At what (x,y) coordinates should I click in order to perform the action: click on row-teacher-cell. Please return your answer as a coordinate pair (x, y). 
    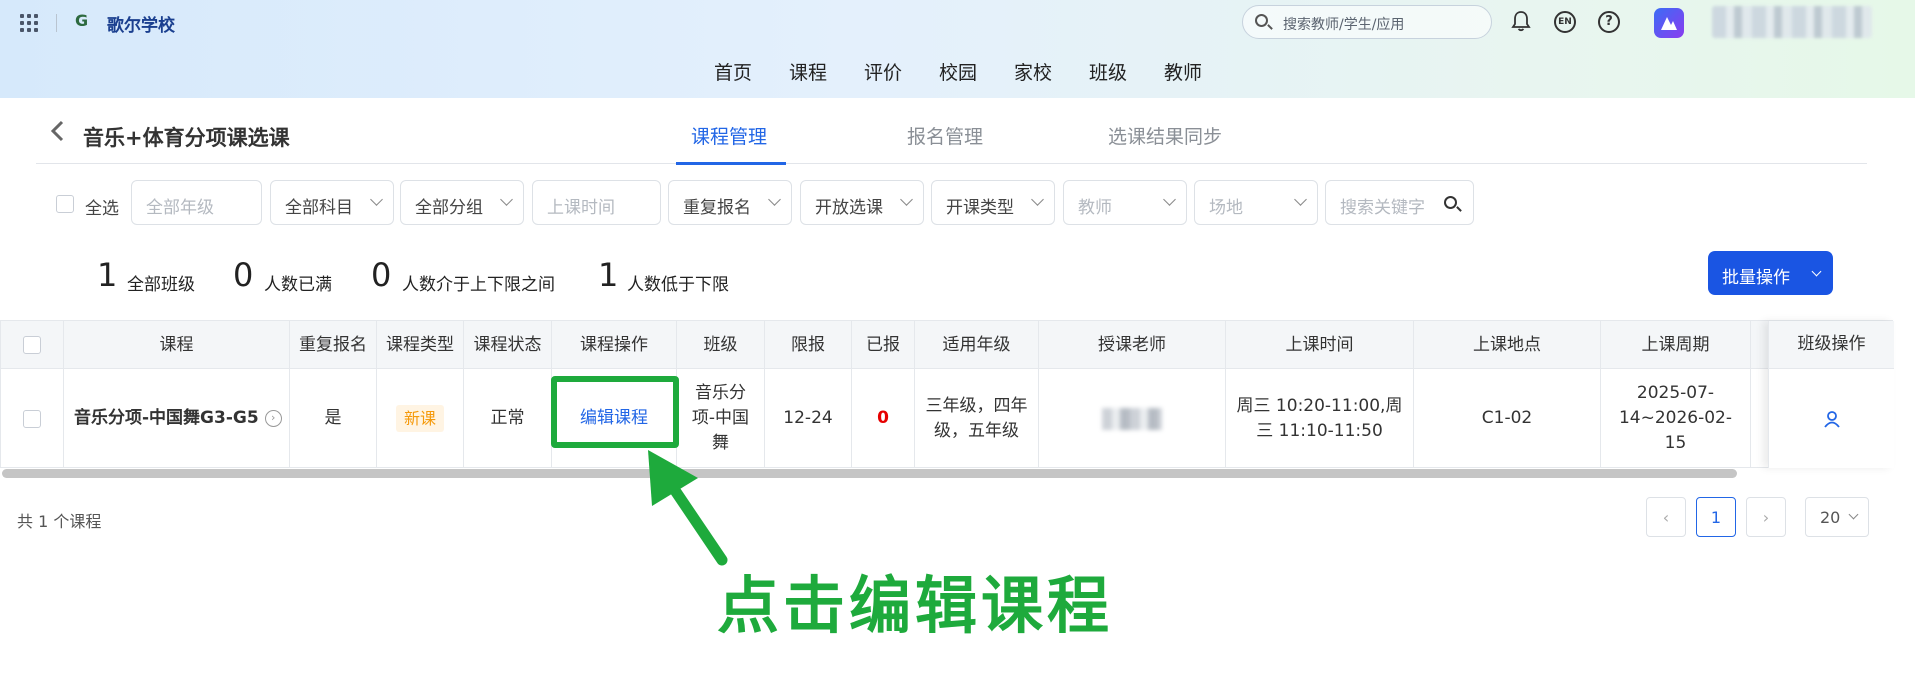
    Looking at the image, I should click on (1132, 418).